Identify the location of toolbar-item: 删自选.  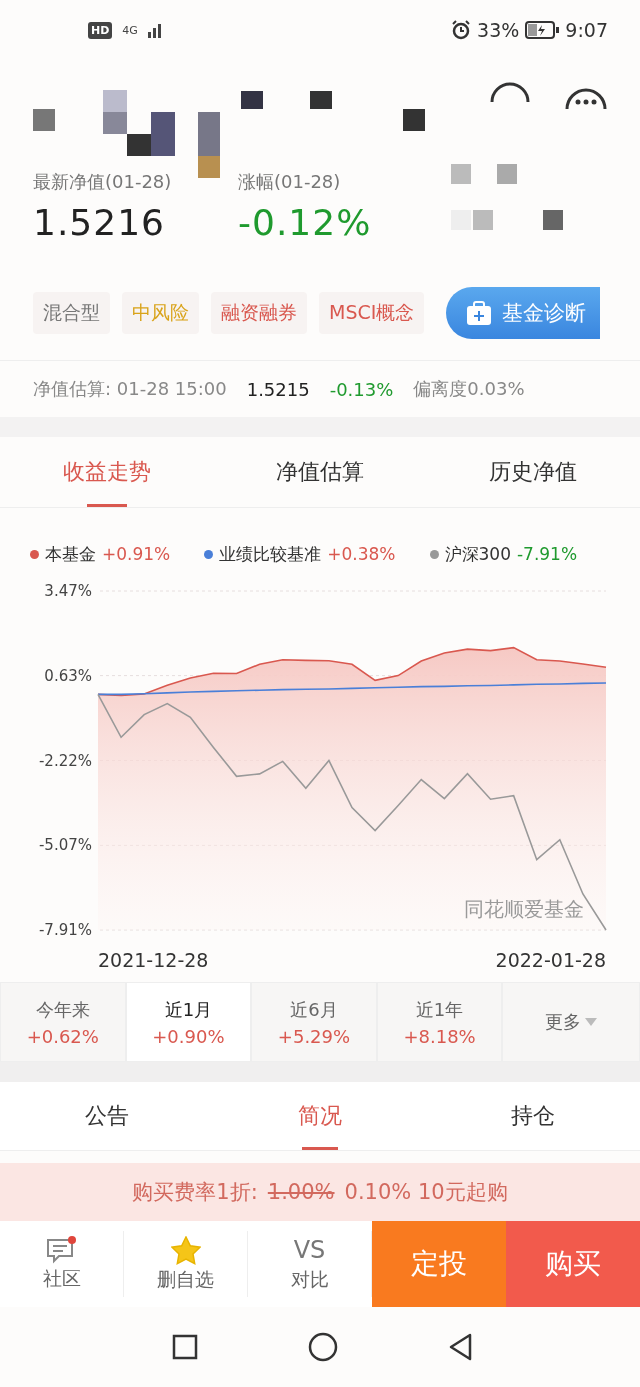
(186, 1264).